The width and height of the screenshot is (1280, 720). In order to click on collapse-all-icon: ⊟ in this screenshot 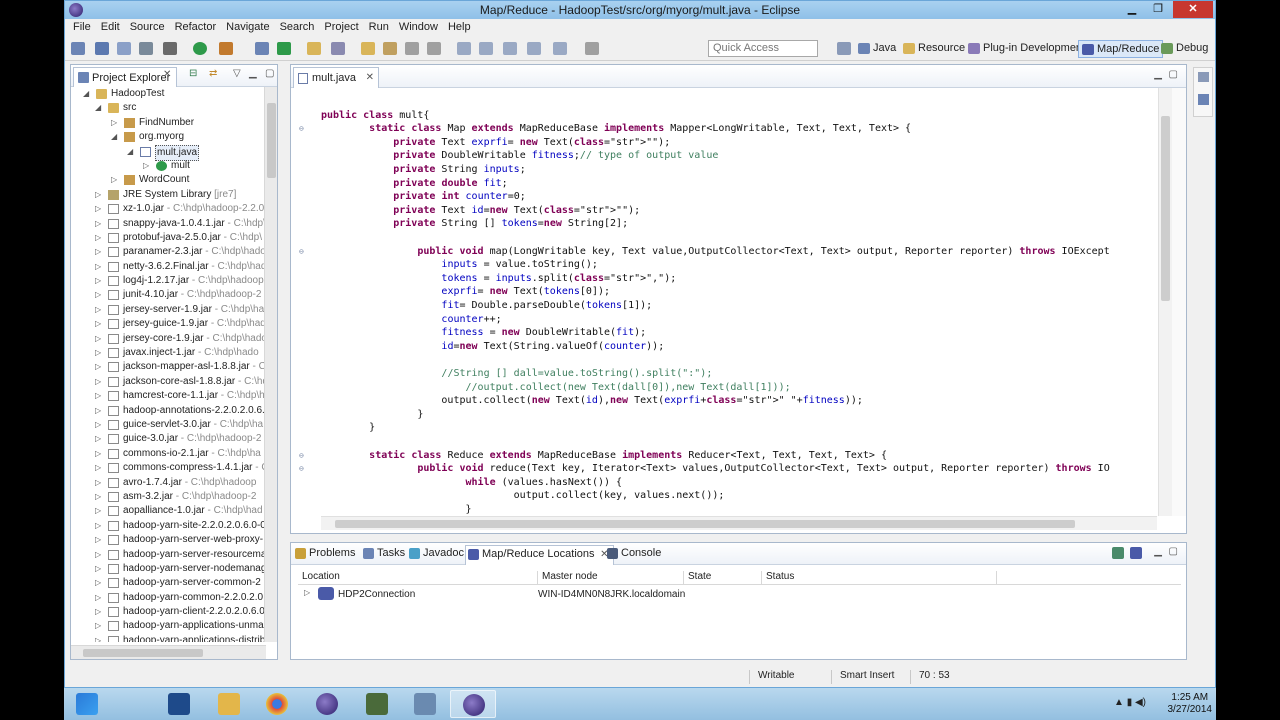, I will do `click(193, 73)`.